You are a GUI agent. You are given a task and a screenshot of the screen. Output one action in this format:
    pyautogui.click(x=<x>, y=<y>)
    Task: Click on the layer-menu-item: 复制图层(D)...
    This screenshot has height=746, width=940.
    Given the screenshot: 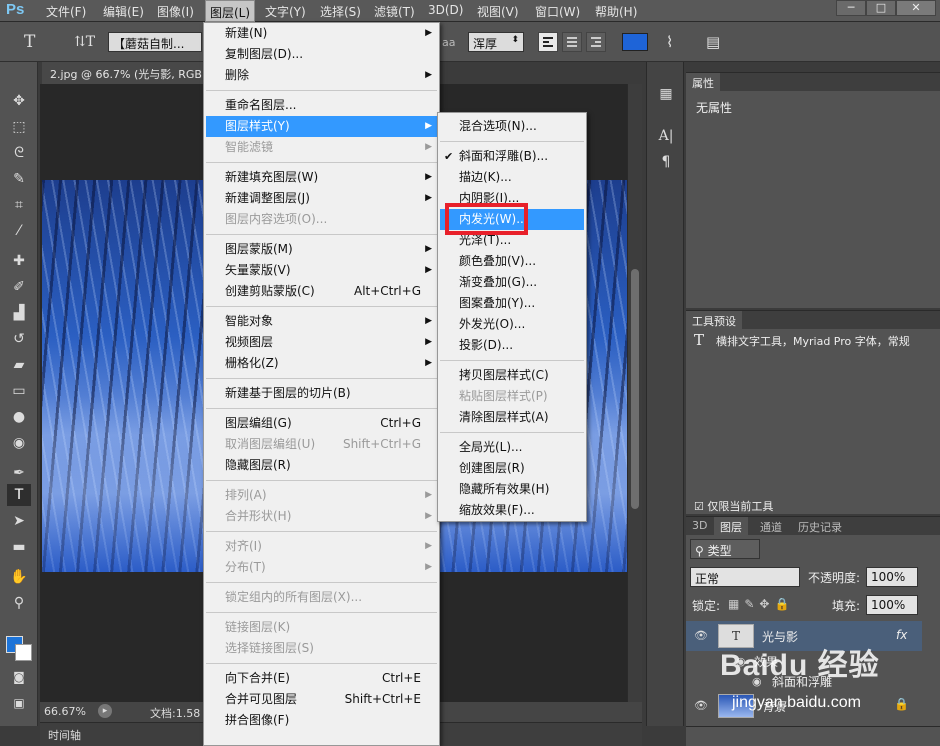 What is the action you would take?
    pyautogui.click(x=321, y=54)
    